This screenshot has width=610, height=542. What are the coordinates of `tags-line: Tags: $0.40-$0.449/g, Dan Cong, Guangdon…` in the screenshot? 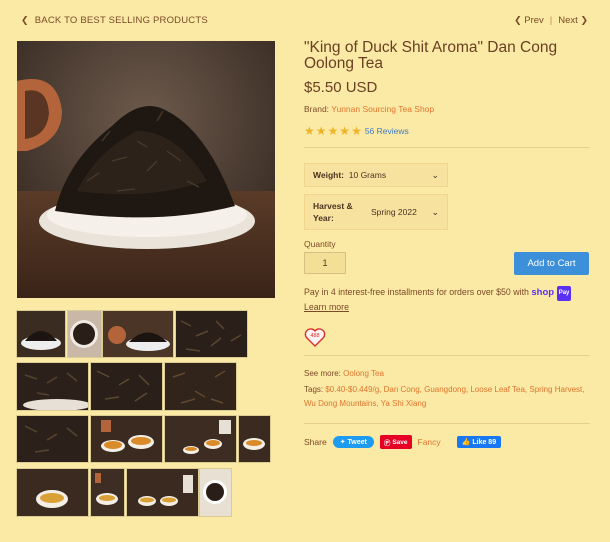 It's located at (449, 397).